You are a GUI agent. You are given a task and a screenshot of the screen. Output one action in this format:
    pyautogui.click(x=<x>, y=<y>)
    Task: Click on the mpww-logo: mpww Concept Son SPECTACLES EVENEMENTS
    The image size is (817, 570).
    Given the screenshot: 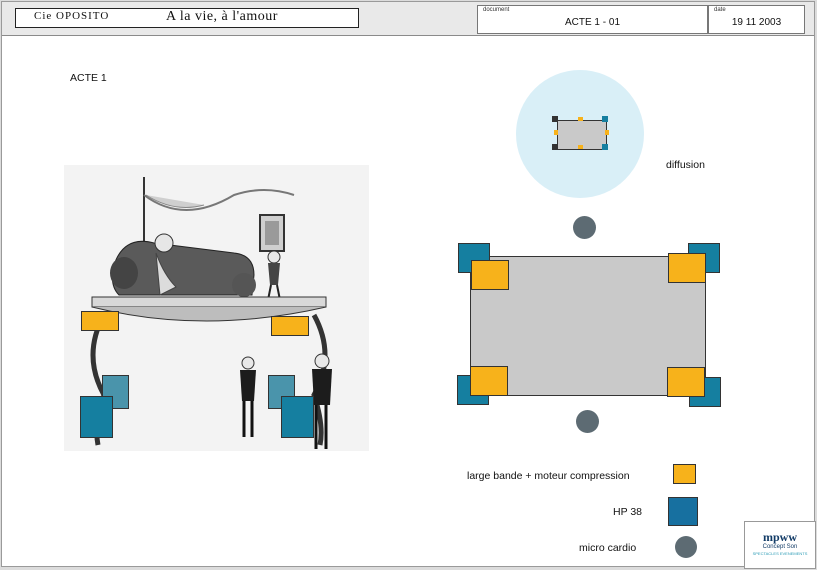 What is the action you would take?
    pyautogui.click(x=780, y=545)
    